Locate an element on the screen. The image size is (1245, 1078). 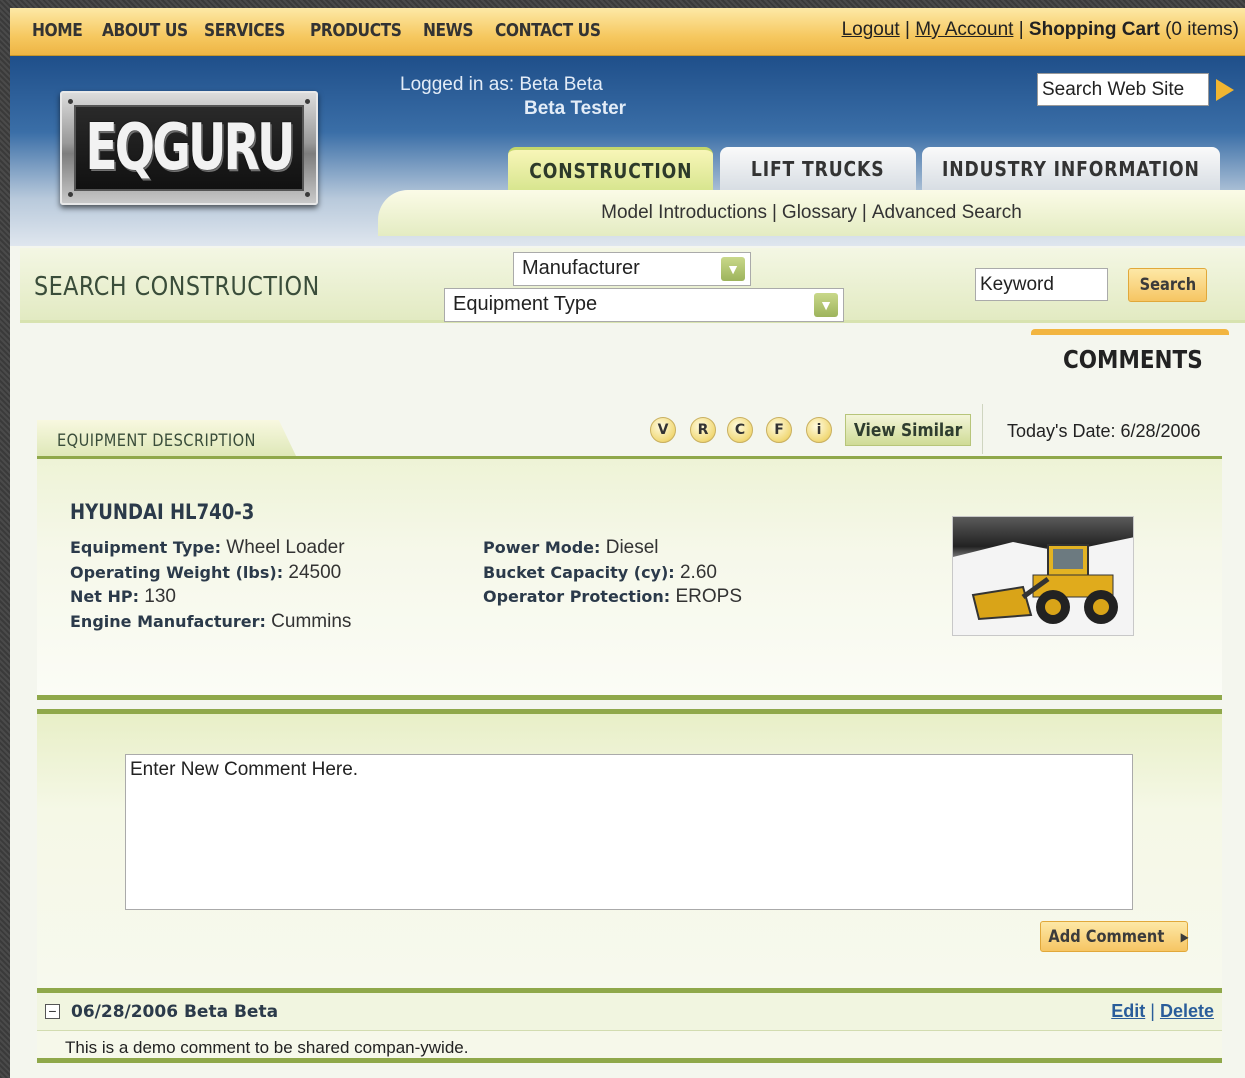
keyword-input is located at coordinates (1041, 284).